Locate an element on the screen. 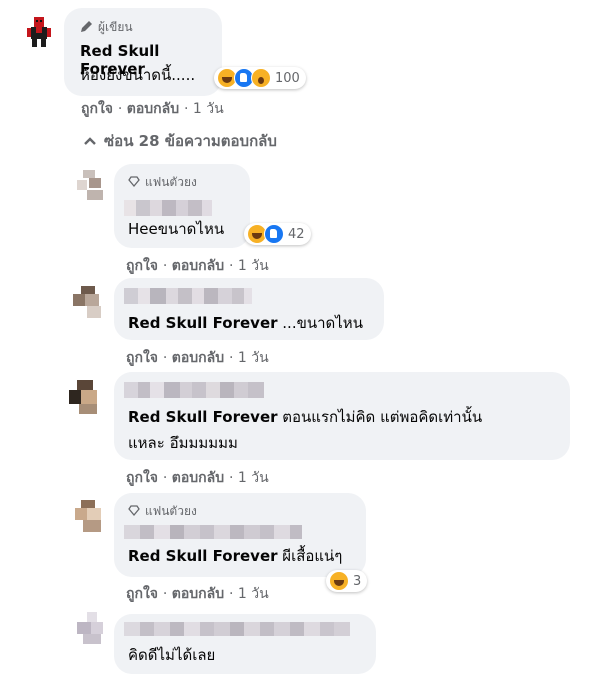 This screenshot has height=674, width=616. reply-text: Red Skull Forever ...ขนาดไหน is located at coordinates (245, 323).